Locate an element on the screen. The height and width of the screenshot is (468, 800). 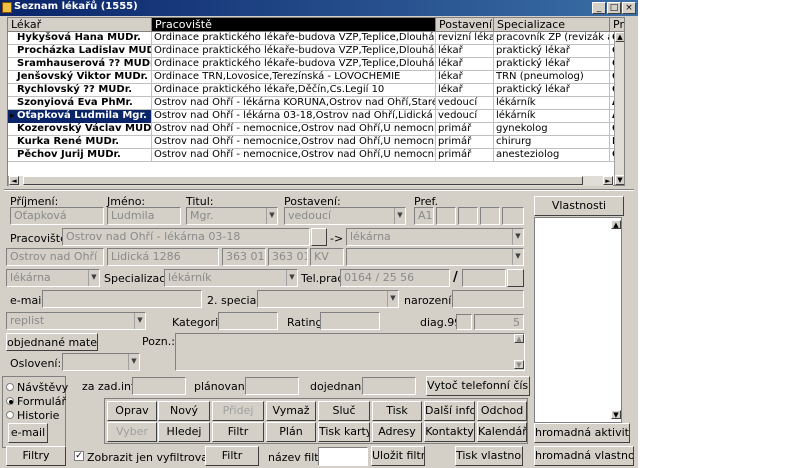
grid-horizontal-thumb is located at coordinates (303, 180).